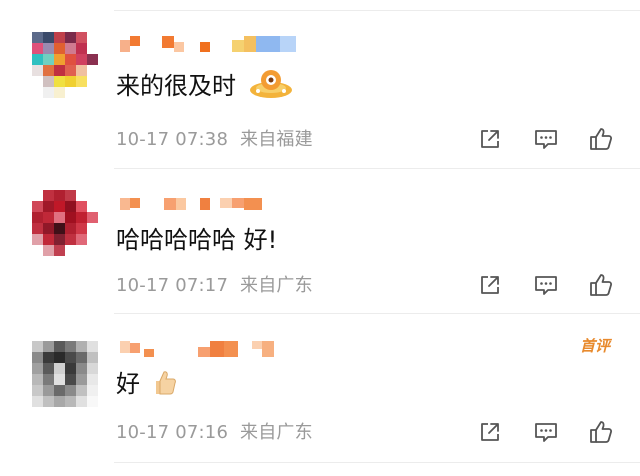 Image resolution: width=640 pixels, height=476 pixels. Describe the element at coordinates (128, 384) in the screenshot. I see `comment-text-content: 好` at that location.